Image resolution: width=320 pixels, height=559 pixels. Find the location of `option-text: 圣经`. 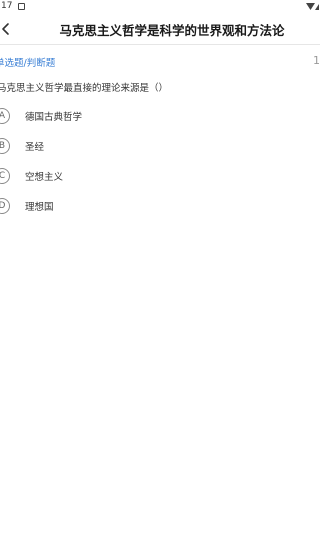

option-text: 圣经 is located at coordinates (35, 147).